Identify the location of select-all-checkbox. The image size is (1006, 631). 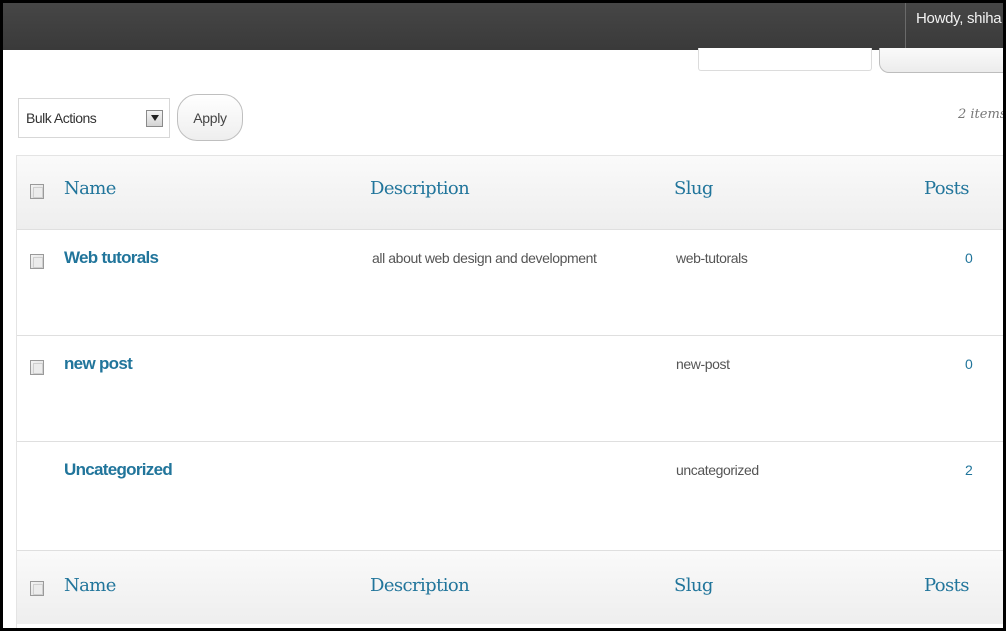
(37, 191).